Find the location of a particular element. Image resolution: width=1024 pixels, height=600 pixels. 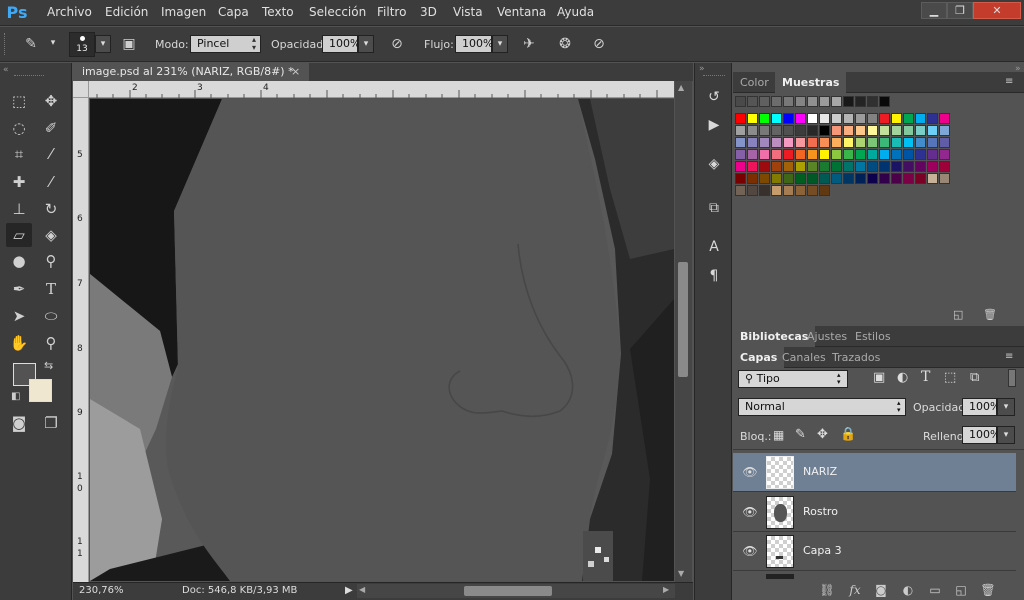

lock-all-icon: 🔒 is located at coordinates (848, 434).